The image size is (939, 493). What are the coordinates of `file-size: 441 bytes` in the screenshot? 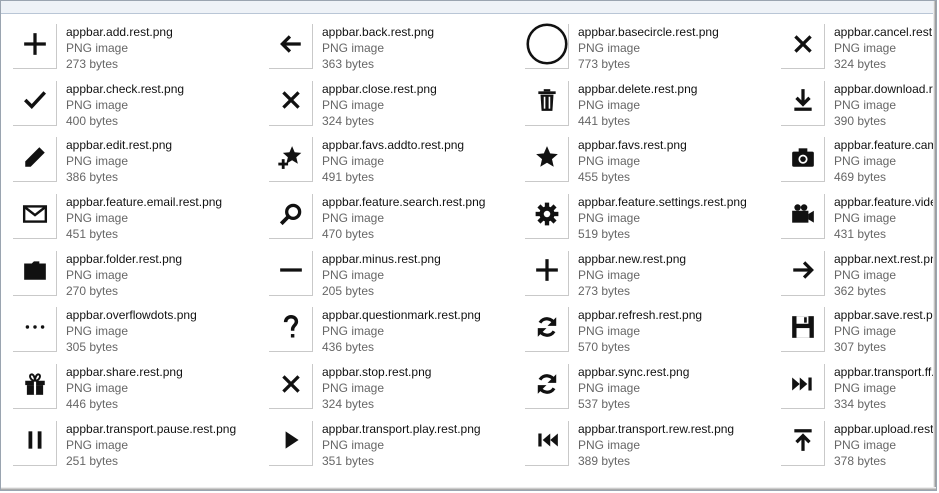 It's located at (604, 120).